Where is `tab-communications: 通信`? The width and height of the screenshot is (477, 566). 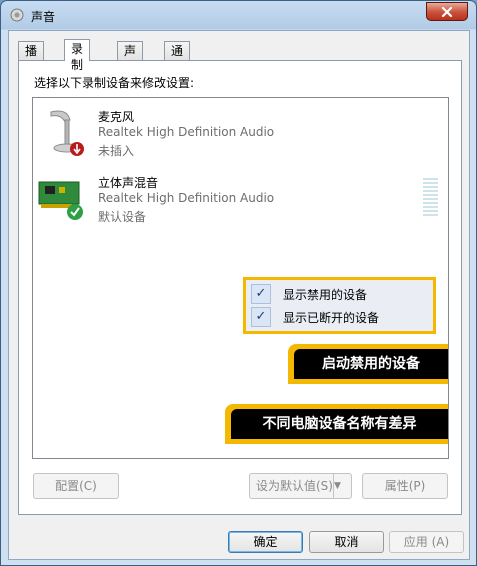
tab-communications: 通信 is located at coordinates (177, 57).